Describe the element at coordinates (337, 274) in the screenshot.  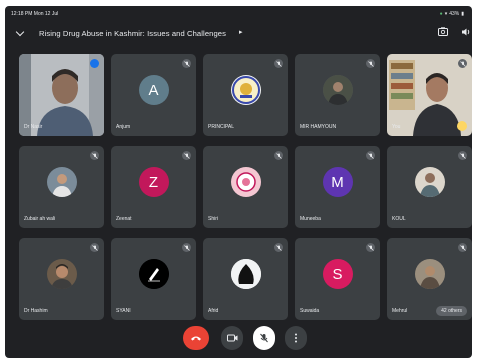
I see `participant-avatar: S` at that location.